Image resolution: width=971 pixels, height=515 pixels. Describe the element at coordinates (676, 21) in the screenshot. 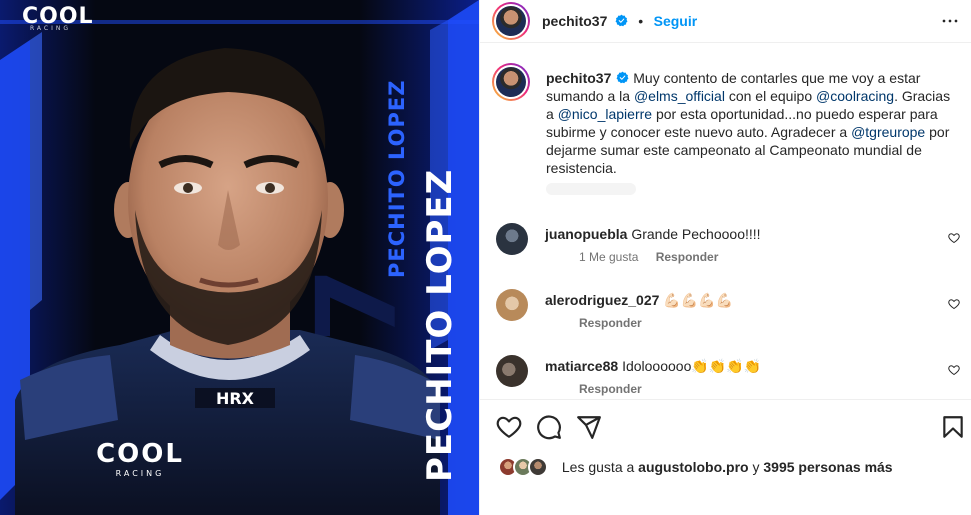

I see `follow-button: Seguir` at that location.